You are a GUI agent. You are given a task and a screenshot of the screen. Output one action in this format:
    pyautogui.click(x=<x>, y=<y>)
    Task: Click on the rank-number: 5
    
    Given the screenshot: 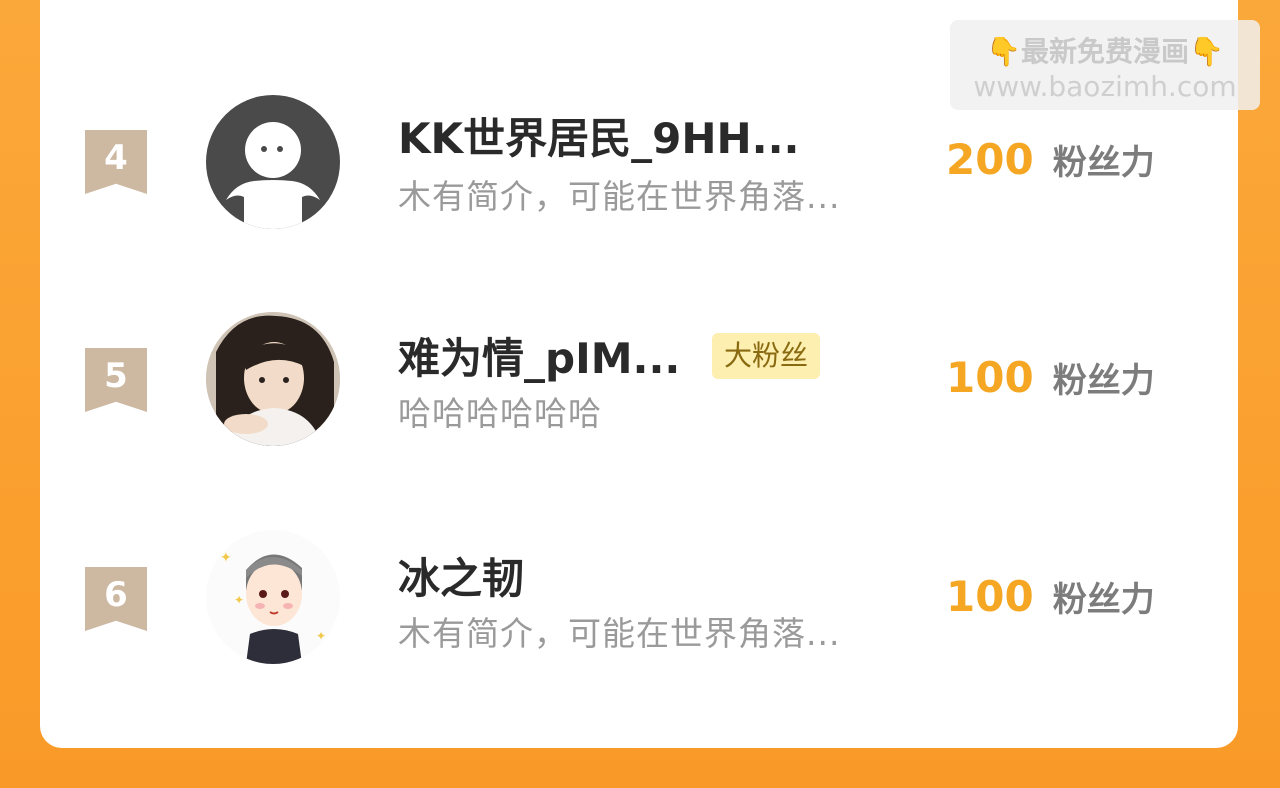 What is the action you would take?
    pyautogui.click(x=116, y=376)
    